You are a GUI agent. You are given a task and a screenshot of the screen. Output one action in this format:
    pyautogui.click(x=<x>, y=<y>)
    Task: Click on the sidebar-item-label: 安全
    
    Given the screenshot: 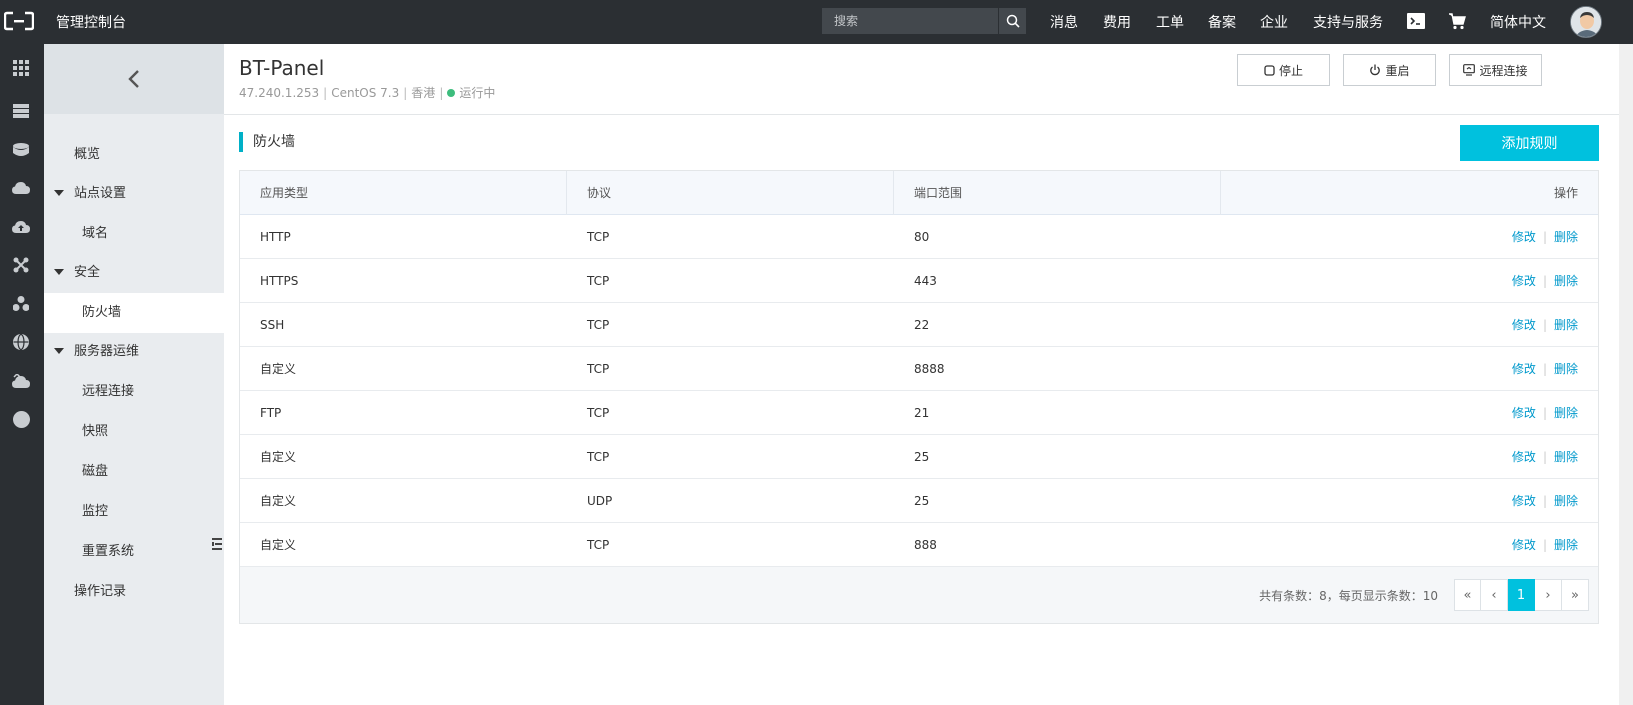 What is the action you would take?
    pyautogui.click(x=87, y=272)
    